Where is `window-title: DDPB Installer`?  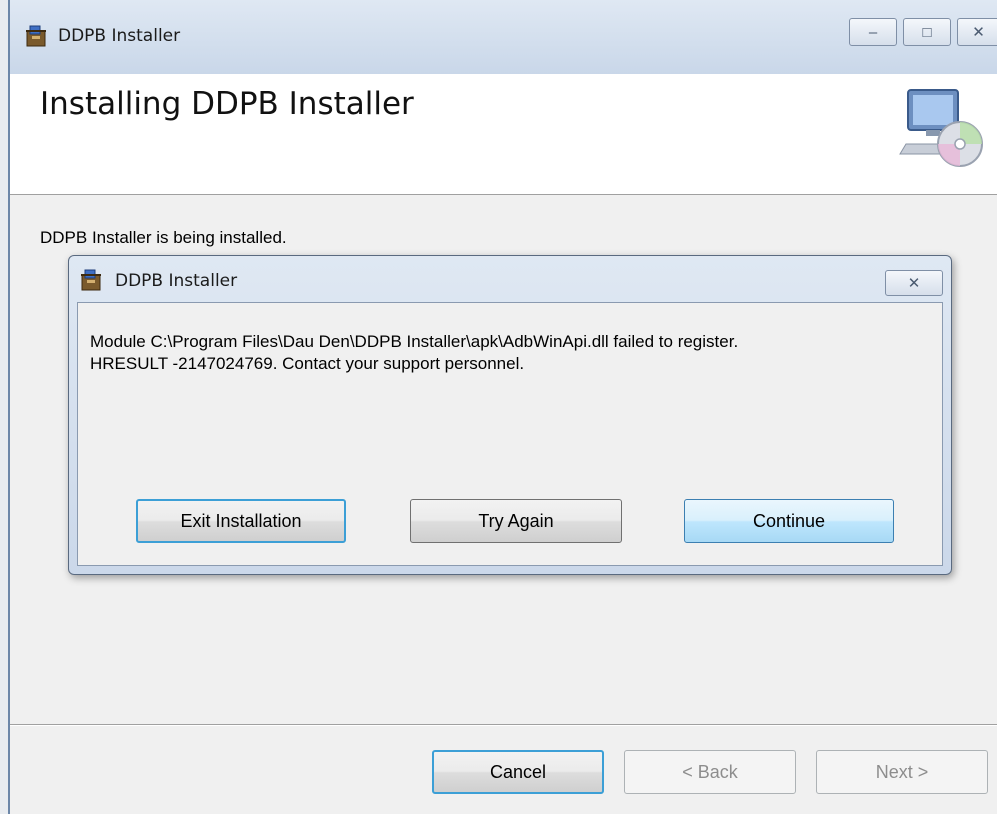 window-title: DDPB Installer is located at coordinates (119, 36).